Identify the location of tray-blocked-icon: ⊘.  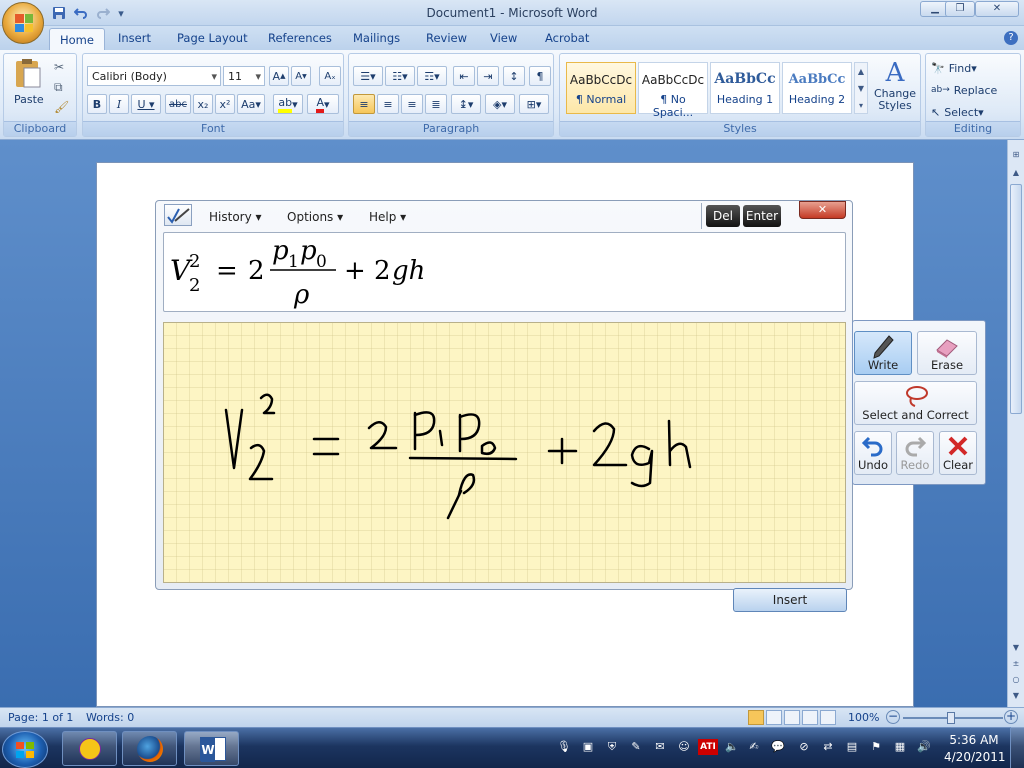
(804, 747).